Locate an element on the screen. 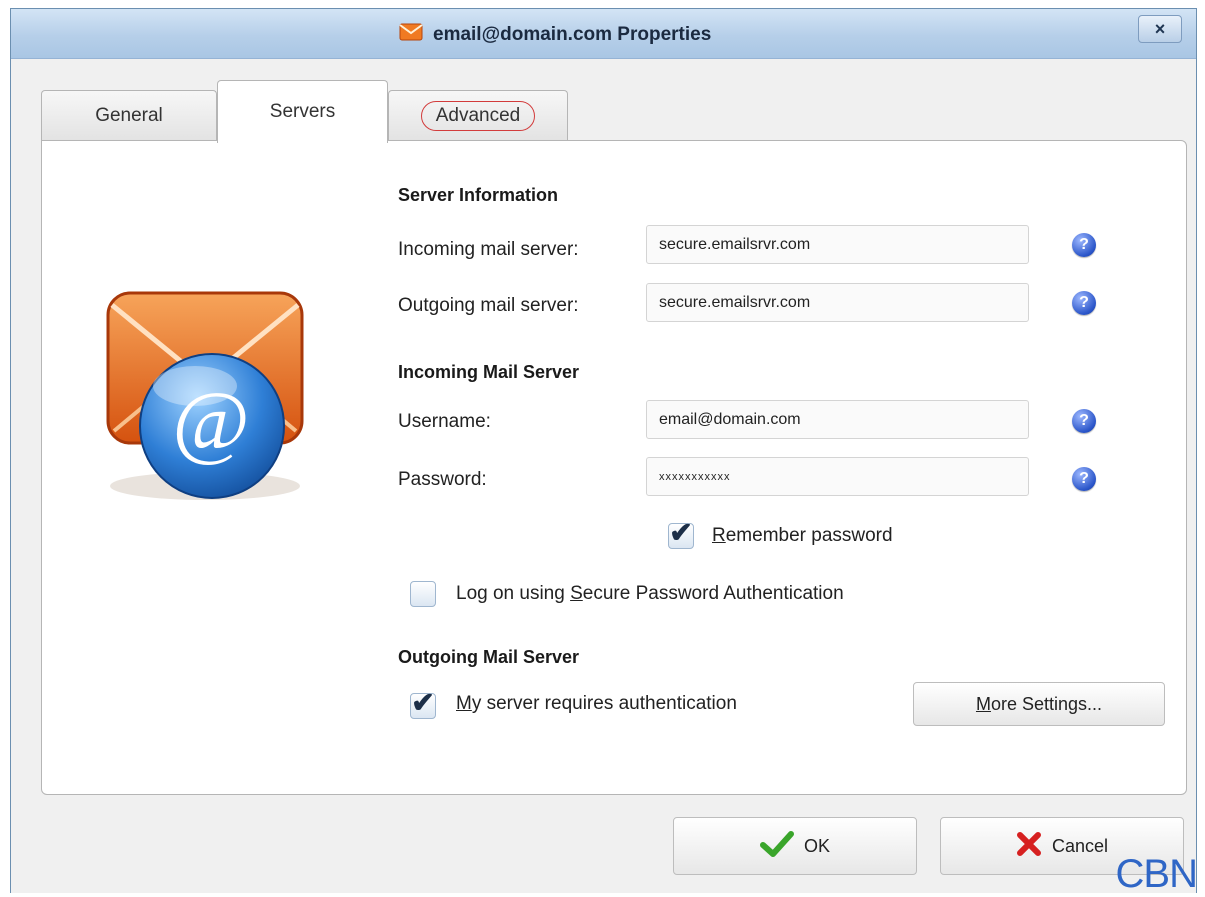 The height and width of the screenshot is (897, 1205). spa-mnemonic: S is located at coordinates (576, 593).